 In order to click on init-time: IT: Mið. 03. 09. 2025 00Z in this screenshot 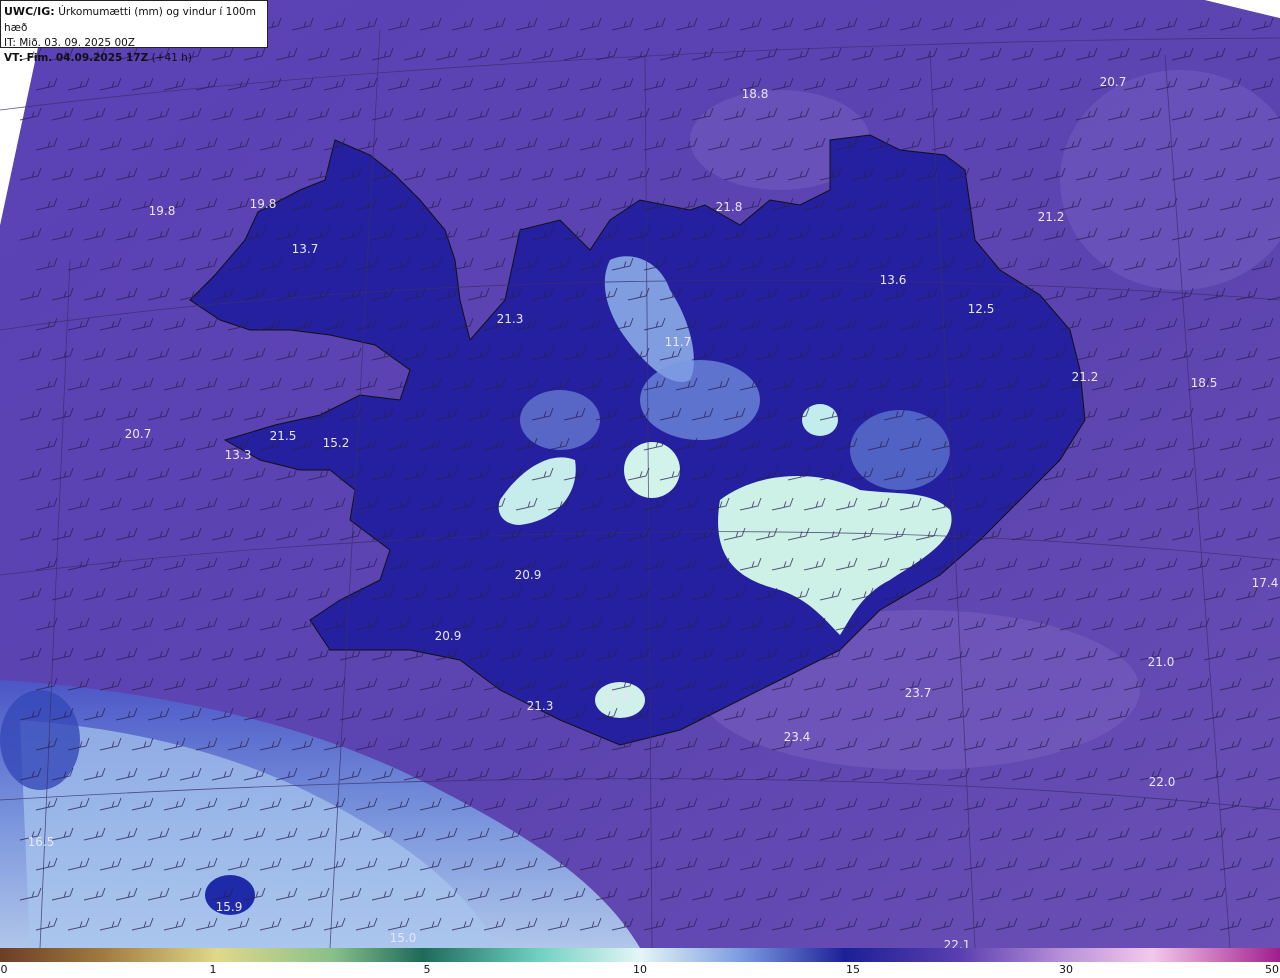, I will do `click(69, 43)`.